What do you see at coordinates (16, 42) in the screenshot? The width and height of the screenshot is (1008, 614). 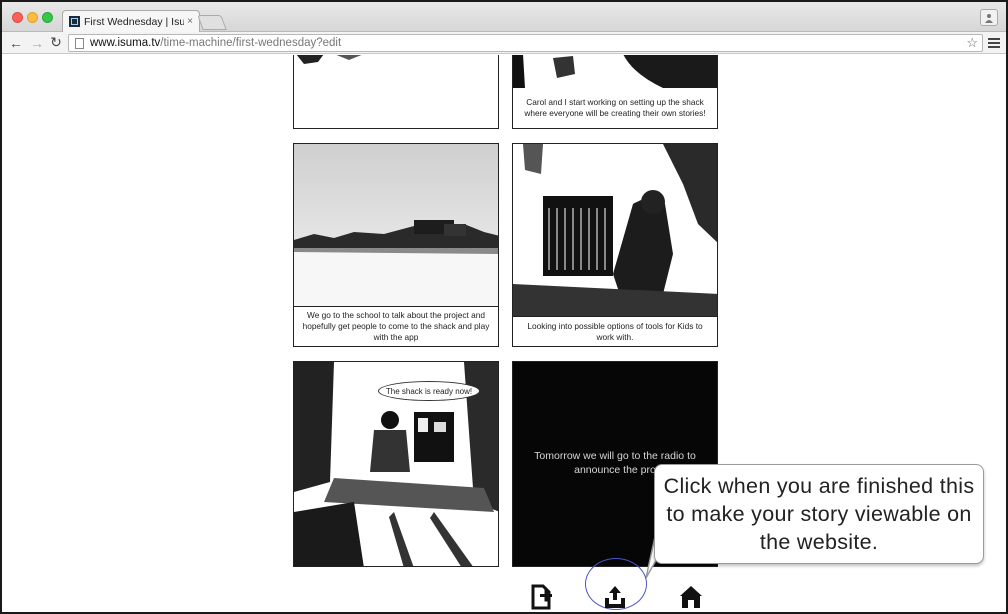 I see `back-arrow-icon: ←` at bounding box center [16, 42].